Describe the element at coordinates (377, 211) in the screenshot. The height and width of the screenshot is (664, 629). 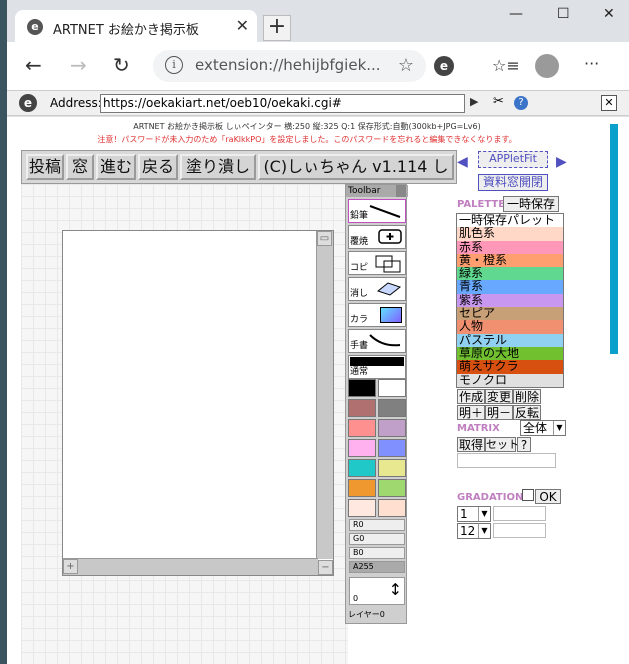
I see `pencil-tool: 鉛筆` at that location.